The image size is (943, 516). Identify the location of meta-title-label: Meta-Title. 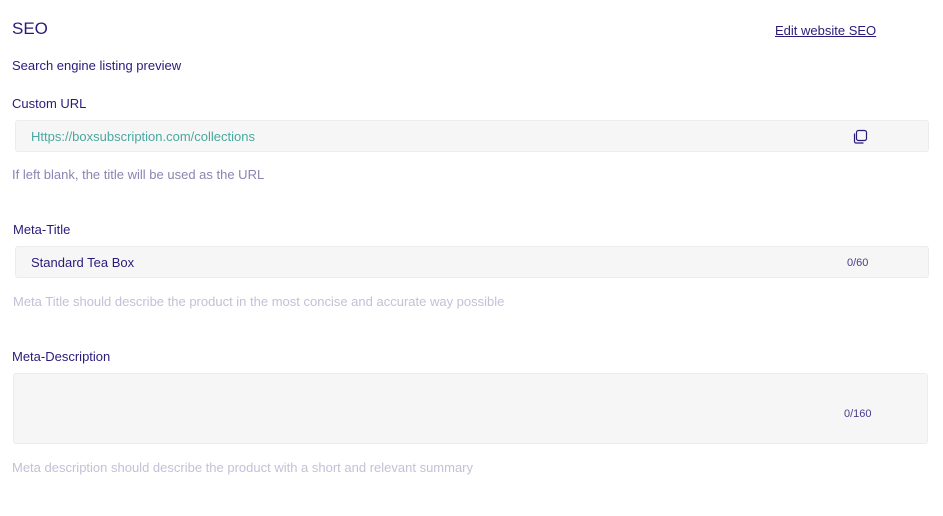
(42, 229).